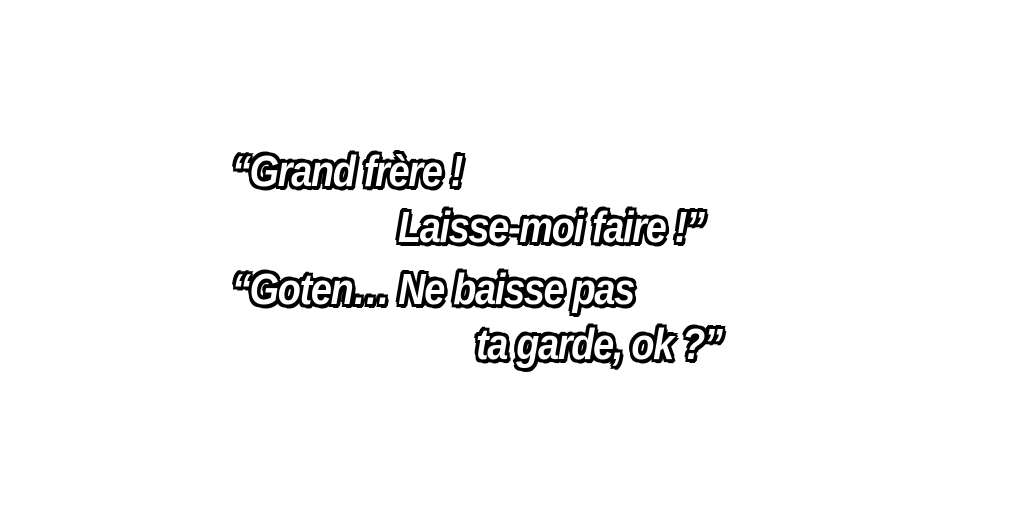 This screenshot has height=512, width=1024. I want to click on dialogue-line-1: “Grand frère !, so click(347, 171).